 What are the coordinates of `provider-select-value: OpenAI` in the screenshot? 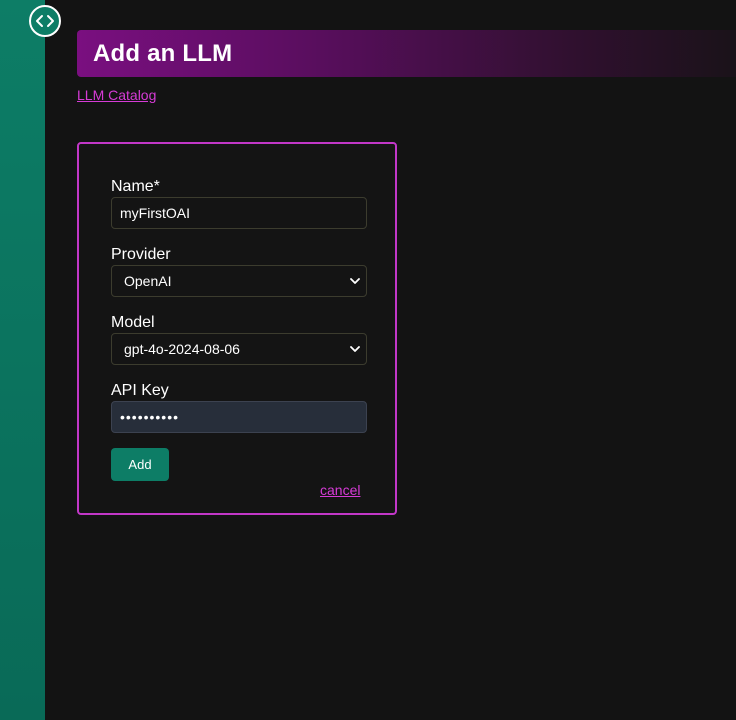 It's located at (148, 281).